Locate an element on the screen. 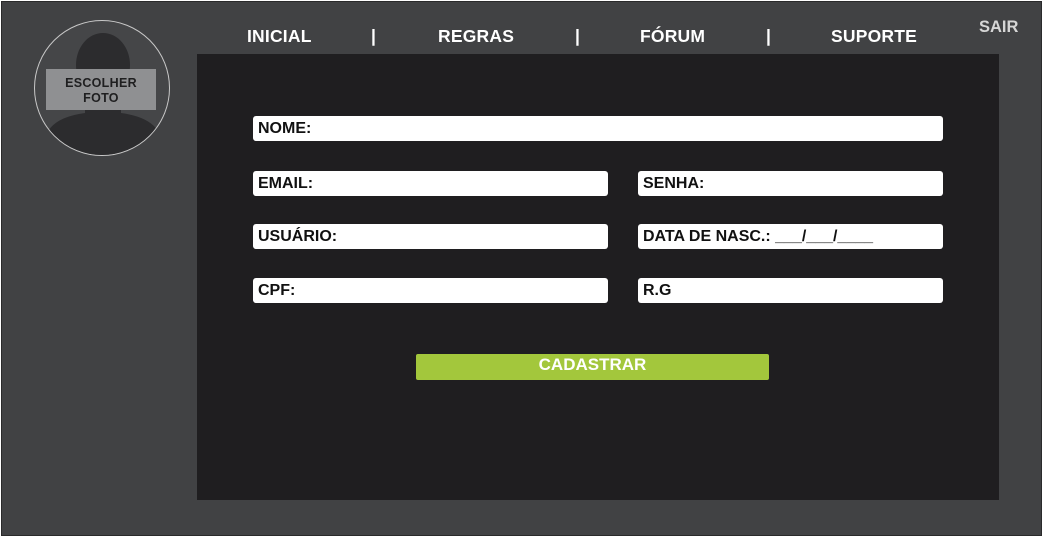 Image resolution: width=1043 pixels, height=537 pixels. logout-link: SAIR is located at coordinates (998, 27).